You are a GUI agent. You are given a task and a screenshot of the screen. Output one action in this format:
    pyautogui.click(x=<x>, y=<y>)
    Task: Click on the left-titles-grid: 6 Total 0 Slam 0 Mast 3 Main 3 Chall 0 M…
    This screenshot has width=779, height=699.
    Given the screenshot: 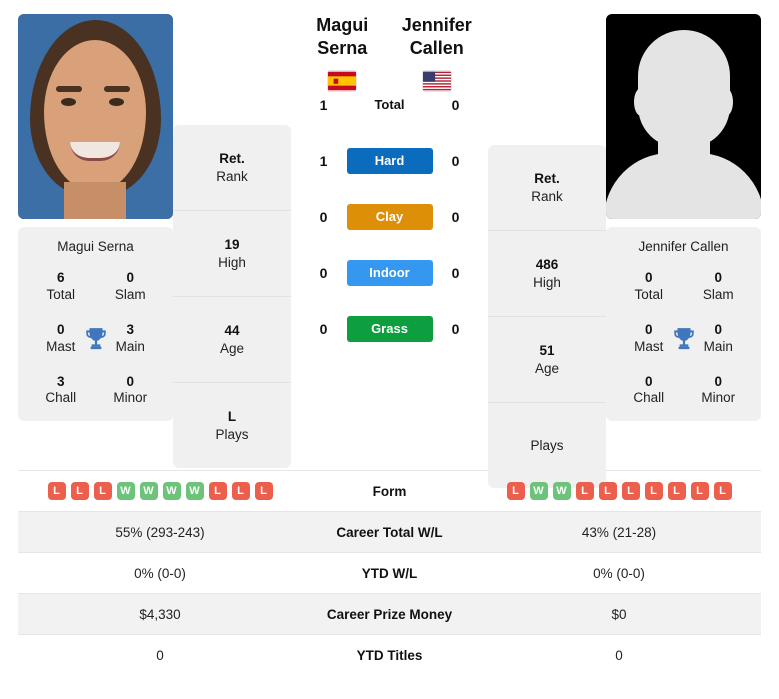 What is the action you would take?
    pyautogui.click(x=95, y=338)
    